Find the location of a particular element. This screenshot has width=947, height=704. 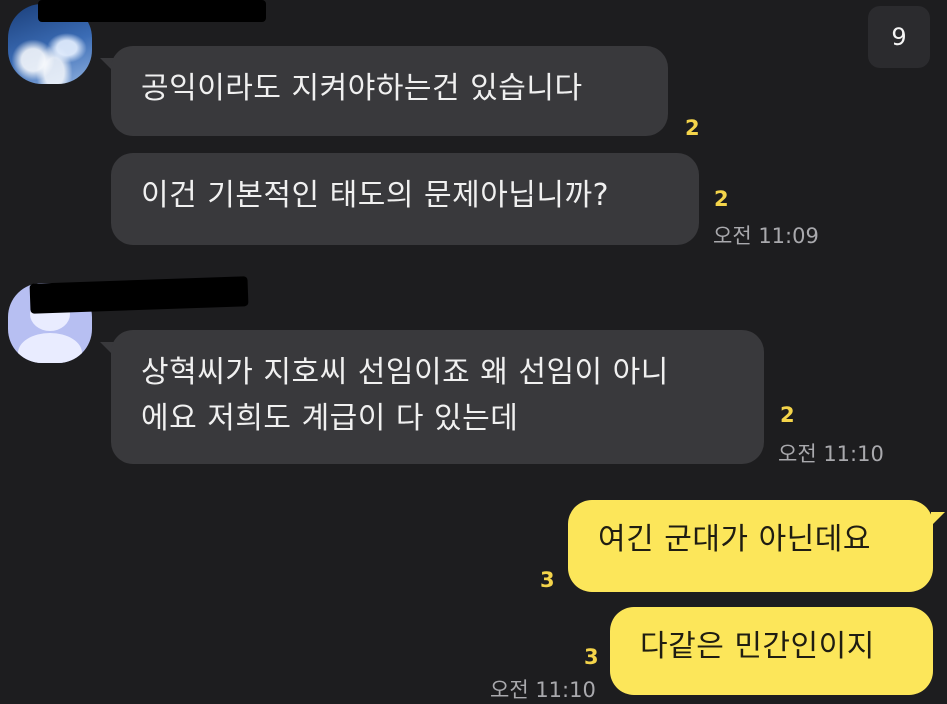

outgoing-message-bubble: 여긴 군대가 아닌데요 is located at coordinates (750, 546).